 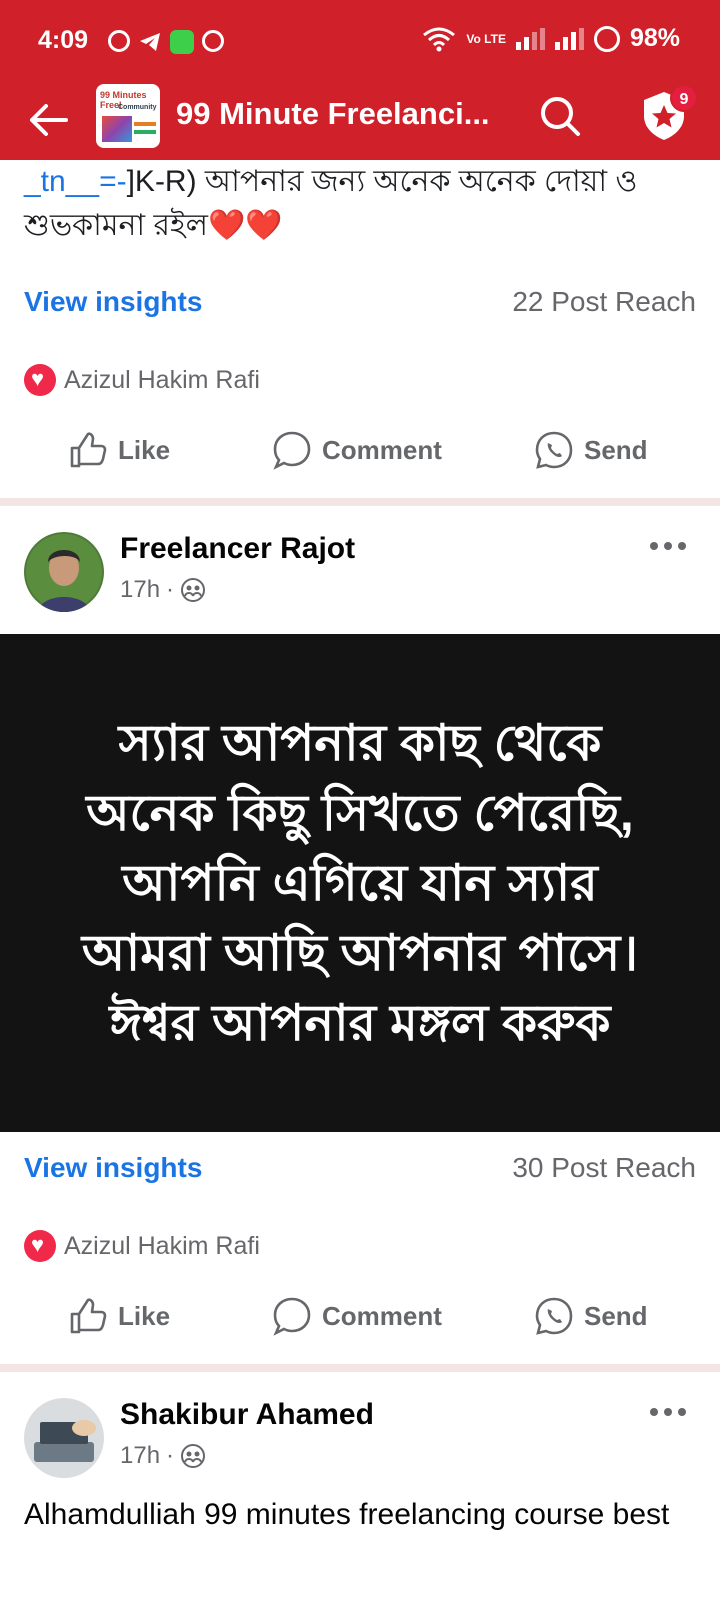 I want to click on telegram-icon, so click(x=150, y=42).